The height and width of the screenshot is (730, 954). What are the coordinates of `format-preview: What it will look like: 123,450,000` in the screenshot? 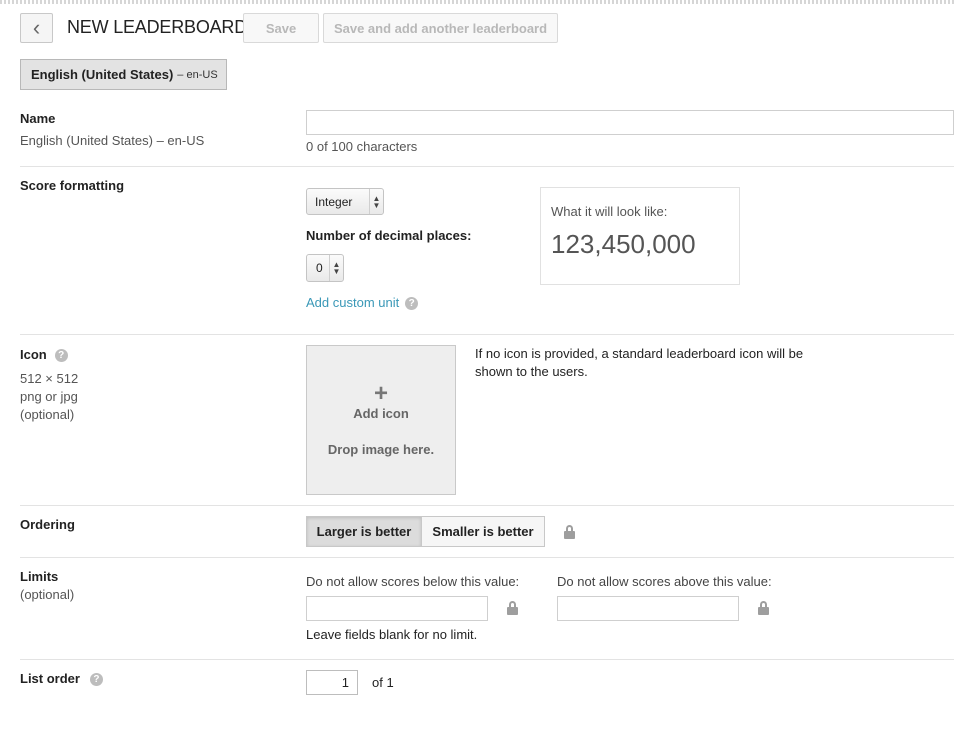 It's located at (640, 236).